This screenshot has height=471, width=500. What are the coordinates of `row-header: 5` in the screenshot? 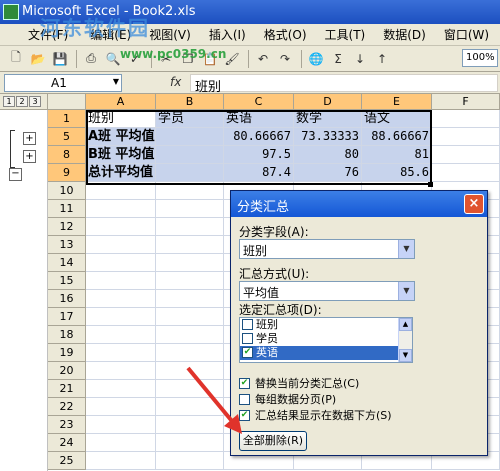 It's located at (67, 137).